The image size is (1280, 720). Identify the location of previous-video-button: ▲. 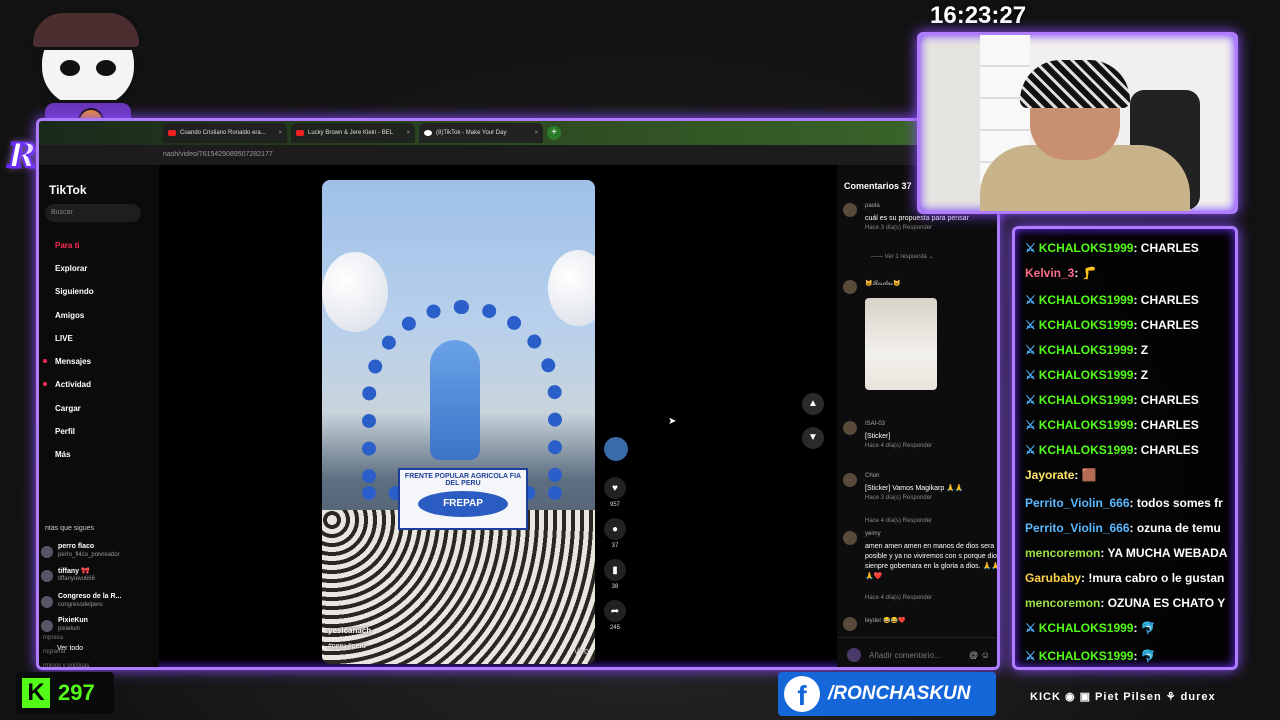
(813, 404).